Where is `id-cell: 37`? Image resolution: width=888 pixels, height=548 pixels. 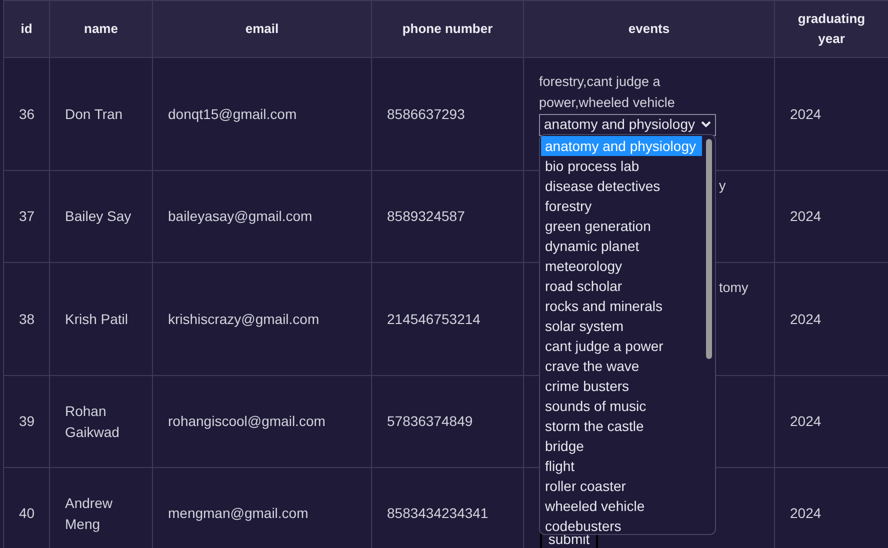
id-cell: 37 is located at coordinates (27, 216).